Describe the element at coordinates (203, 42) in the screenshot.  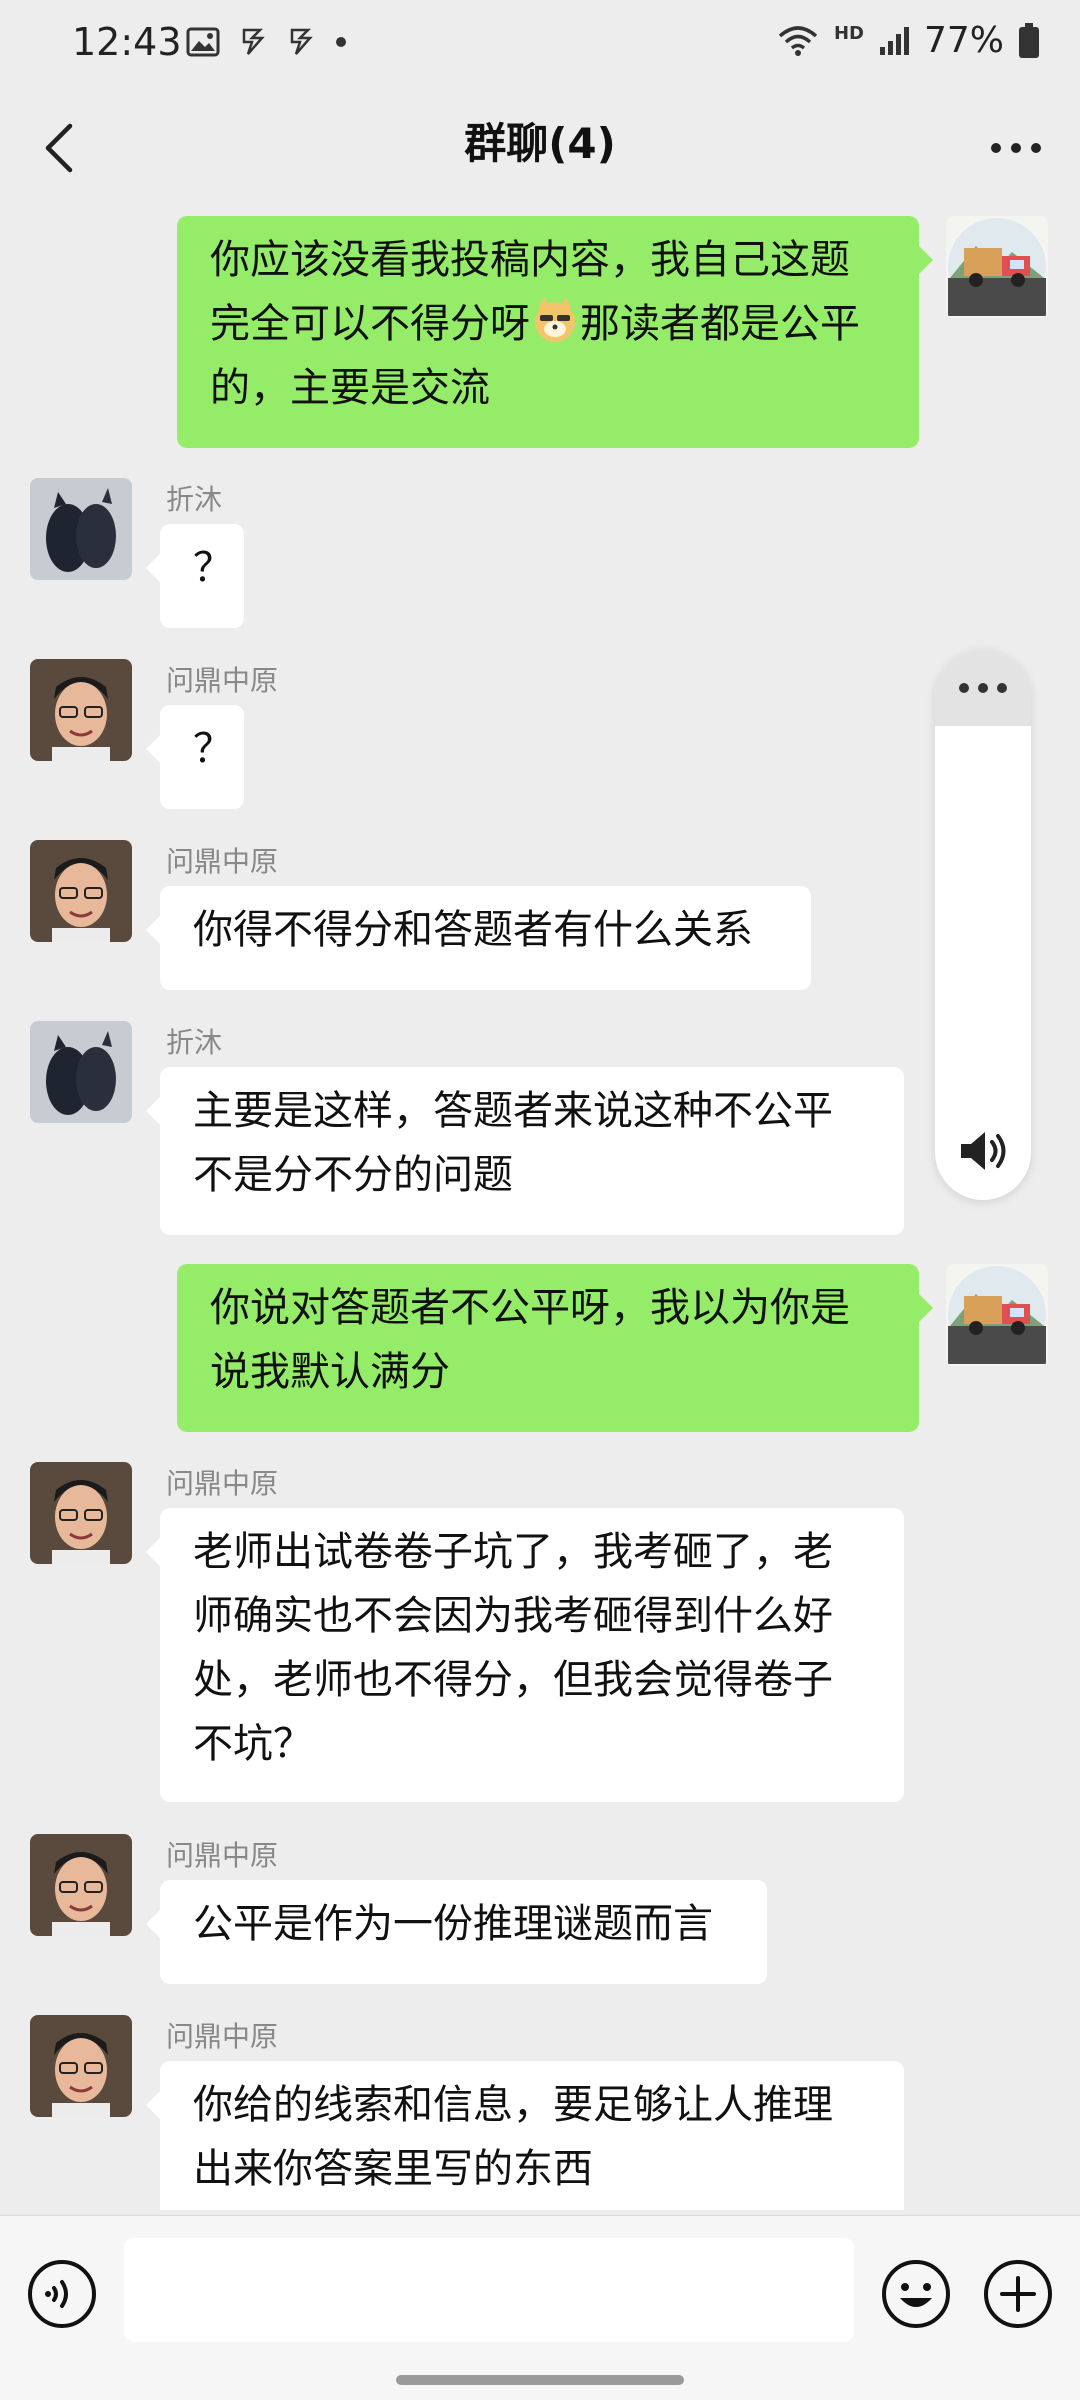
I see `gallery-icon` at that location.